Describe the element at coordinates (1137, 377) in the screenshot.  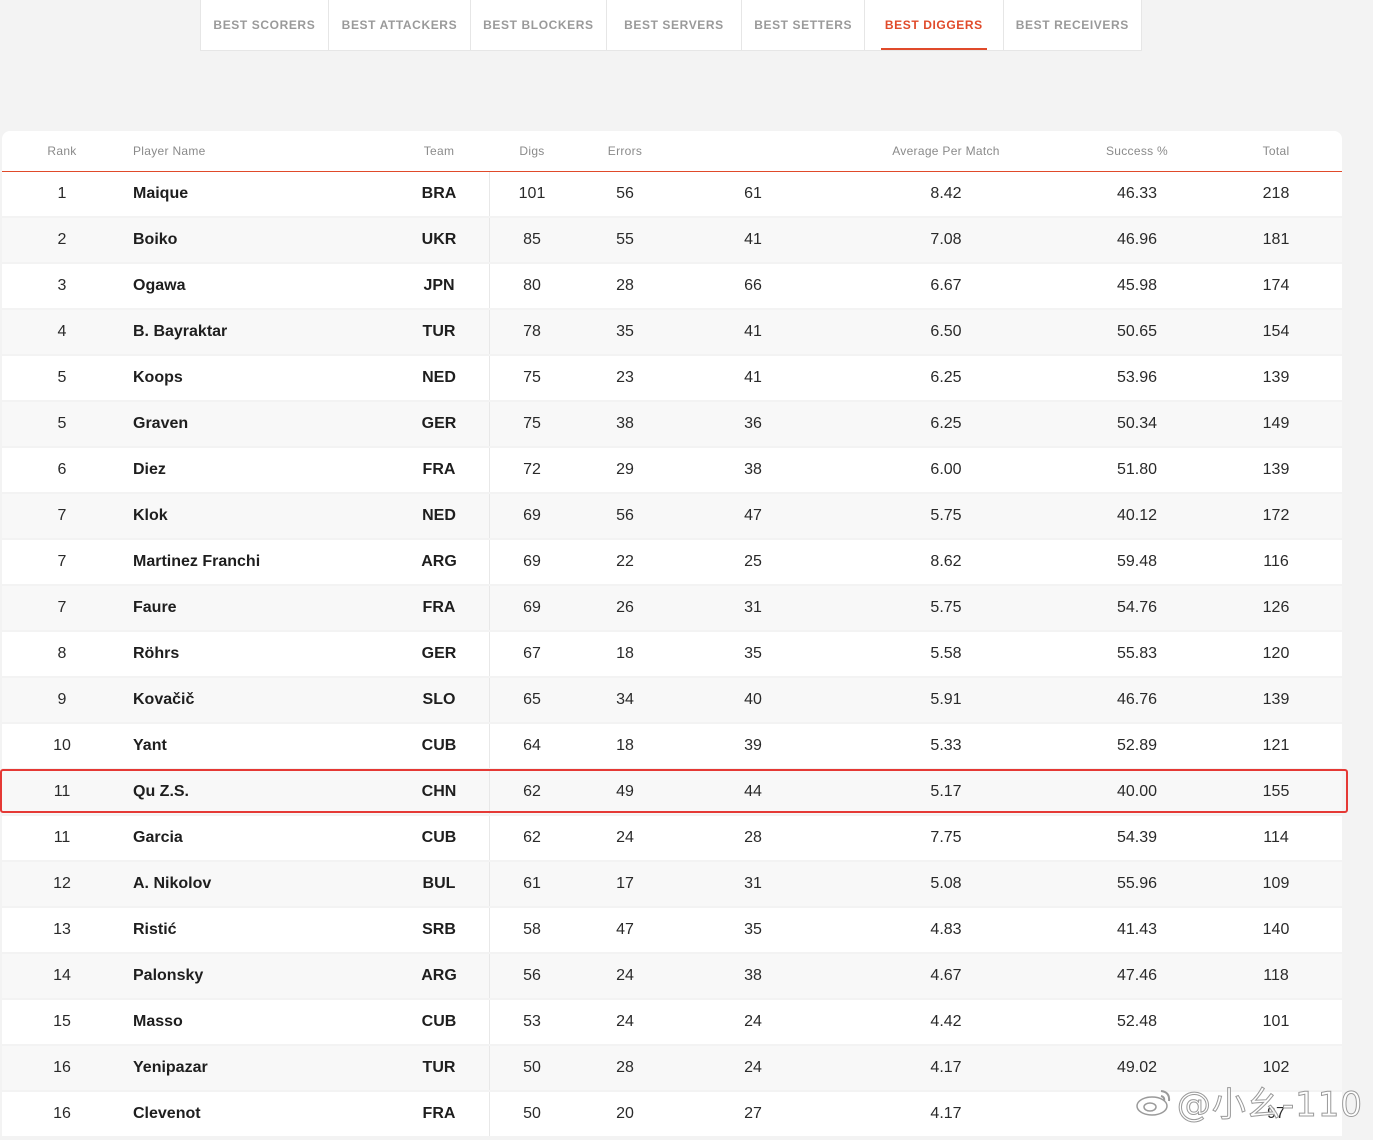
I see `success-cell: 53.96` at that location.